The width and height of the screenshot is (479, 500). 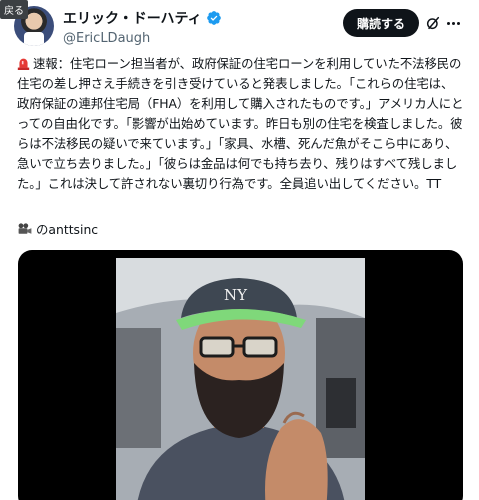 I want to click on cap-logo: NY, so click(x=236, y=295).